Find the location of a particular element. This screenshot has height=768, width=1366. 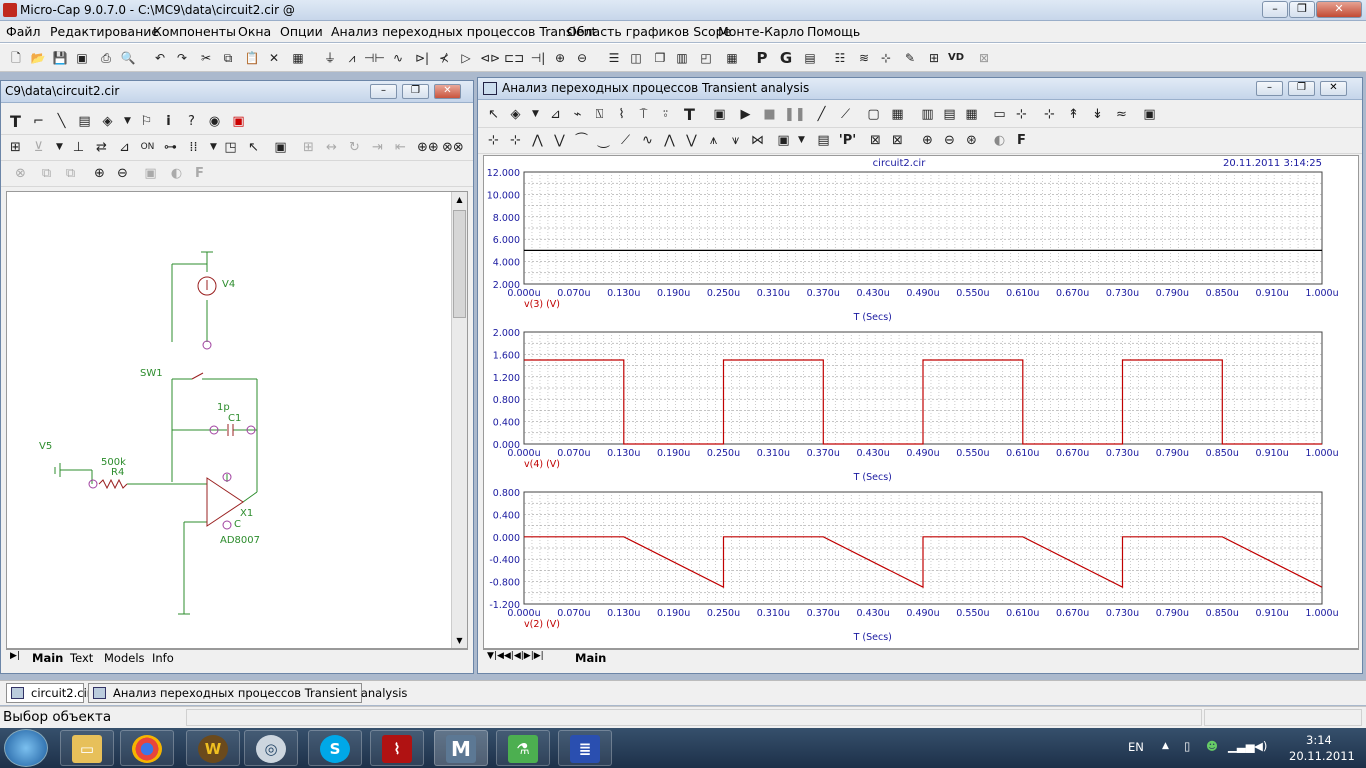

source-icon: ⊕ is located at coordinates (560, 58).